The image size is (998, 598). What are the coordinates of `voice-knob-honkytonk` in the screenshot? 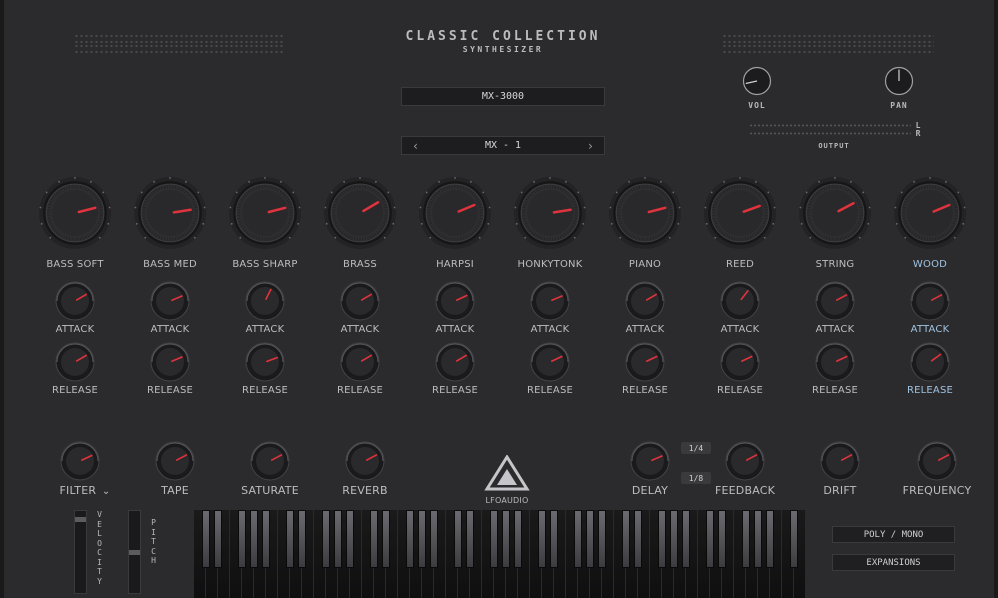 It's located at (550, 213).